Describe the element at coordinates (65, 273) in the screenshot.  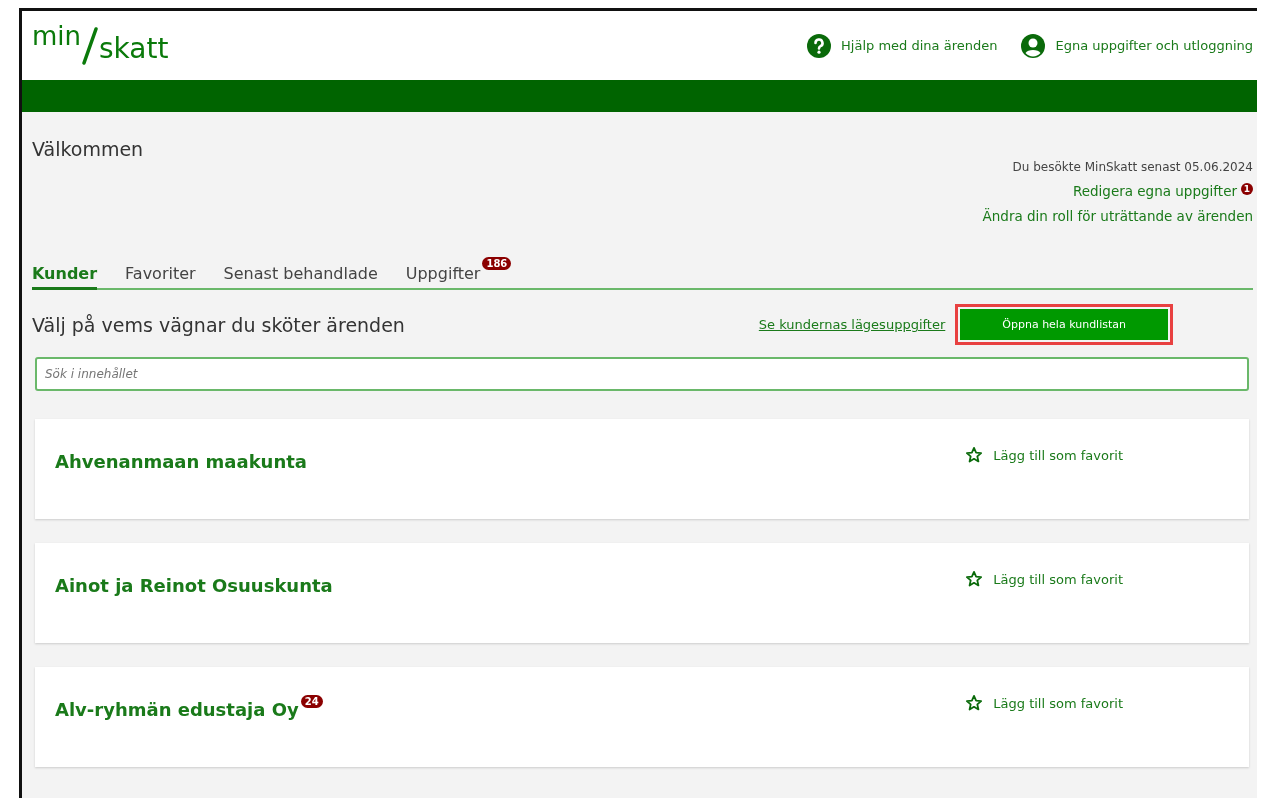
I see `tab: Kunder` at that location.